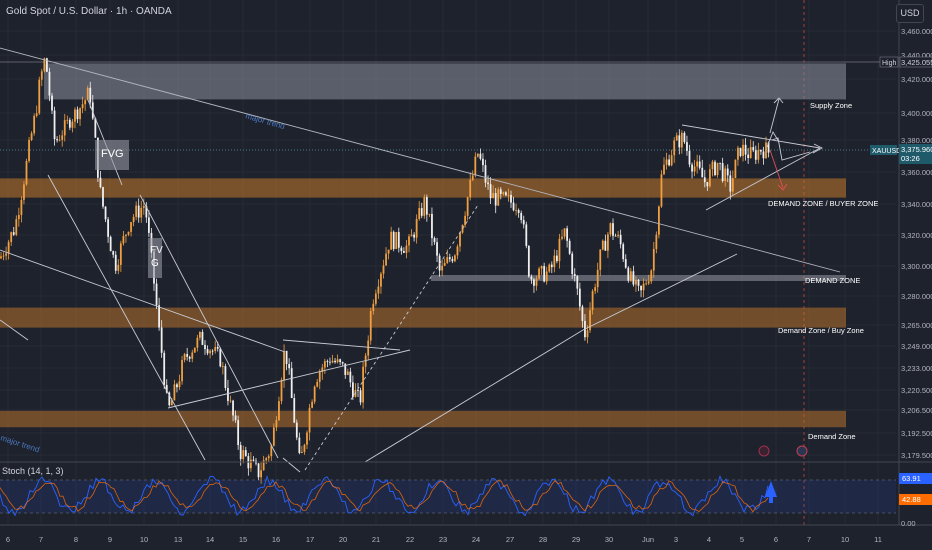 This screenshot has height=550, width=932. I want to click on time-tick: 9, so click(110, 539).